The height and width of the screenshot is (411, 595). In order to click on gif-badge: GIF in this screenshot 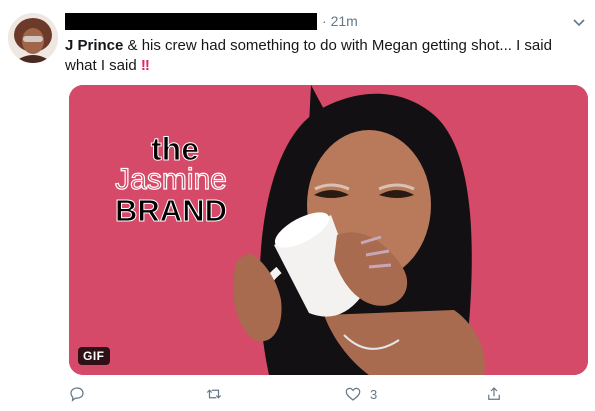, I will do `click(94, 356)`.